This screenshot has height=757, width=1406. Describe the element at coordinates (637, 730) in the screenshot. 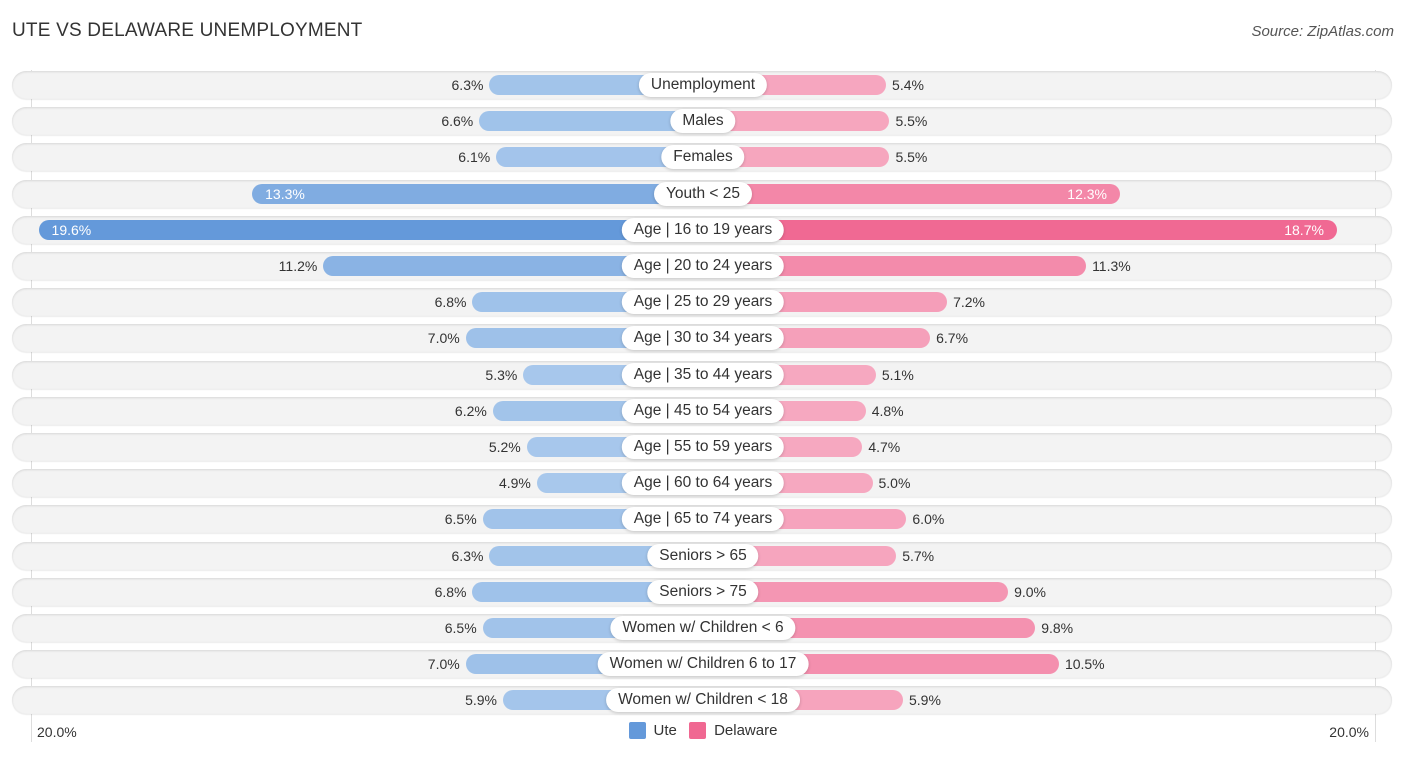

I see `legend-swatch-ute` at that location.